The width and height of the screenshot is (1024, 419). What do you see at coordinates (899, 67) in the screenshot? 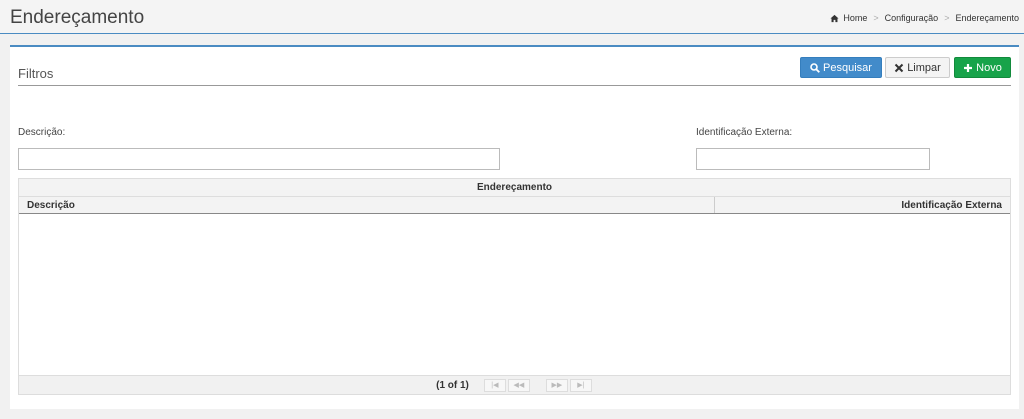
I see `close-icon` at bounding box center [899, 67].